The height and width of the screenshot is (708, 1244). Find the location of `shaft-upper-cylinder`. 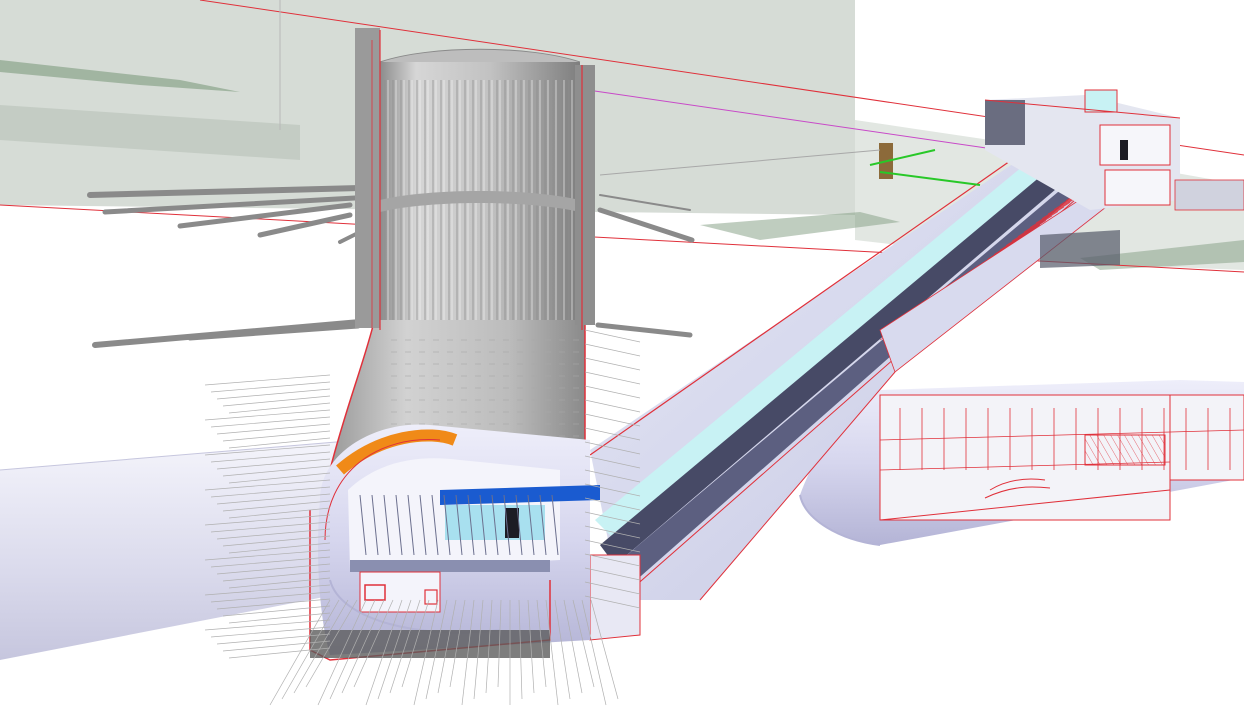

shaft-upper-cylinder is located at coordinates (475, 179).